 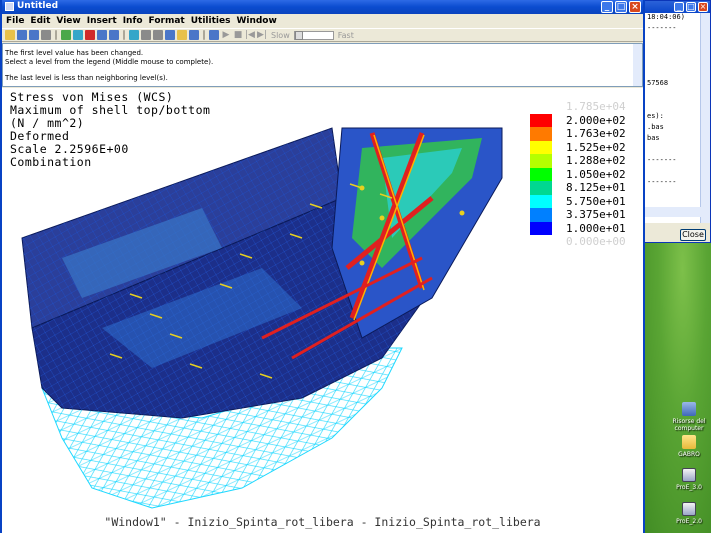 I want to click on minimize-button: _, so click(x=607, y=7).